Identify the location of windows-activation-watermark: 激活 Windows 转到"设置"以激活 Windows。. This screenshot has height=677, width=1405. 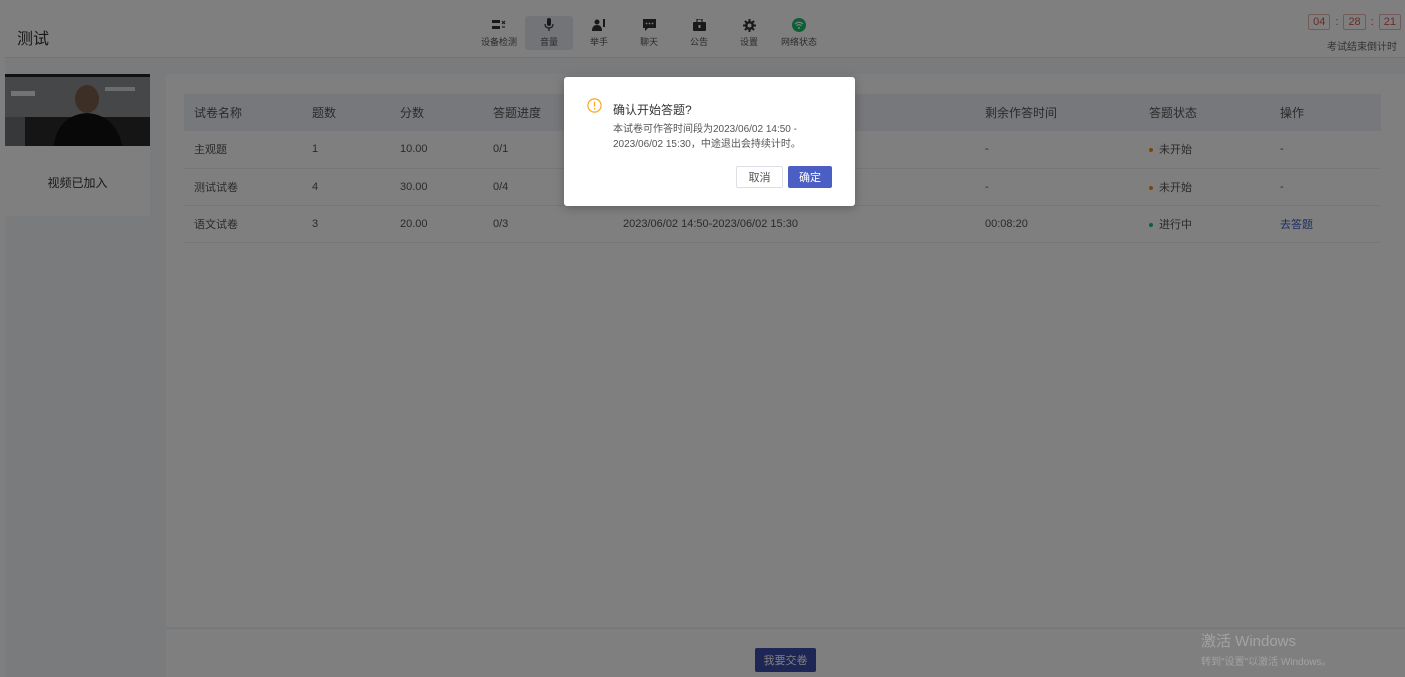
(1266, 649).